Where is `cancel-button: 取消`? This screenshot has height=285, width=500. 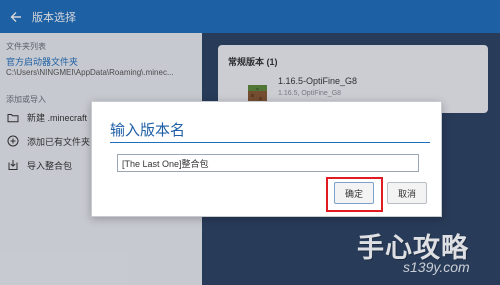 cancel-button: 取消 is located at coordinates (407, 193).